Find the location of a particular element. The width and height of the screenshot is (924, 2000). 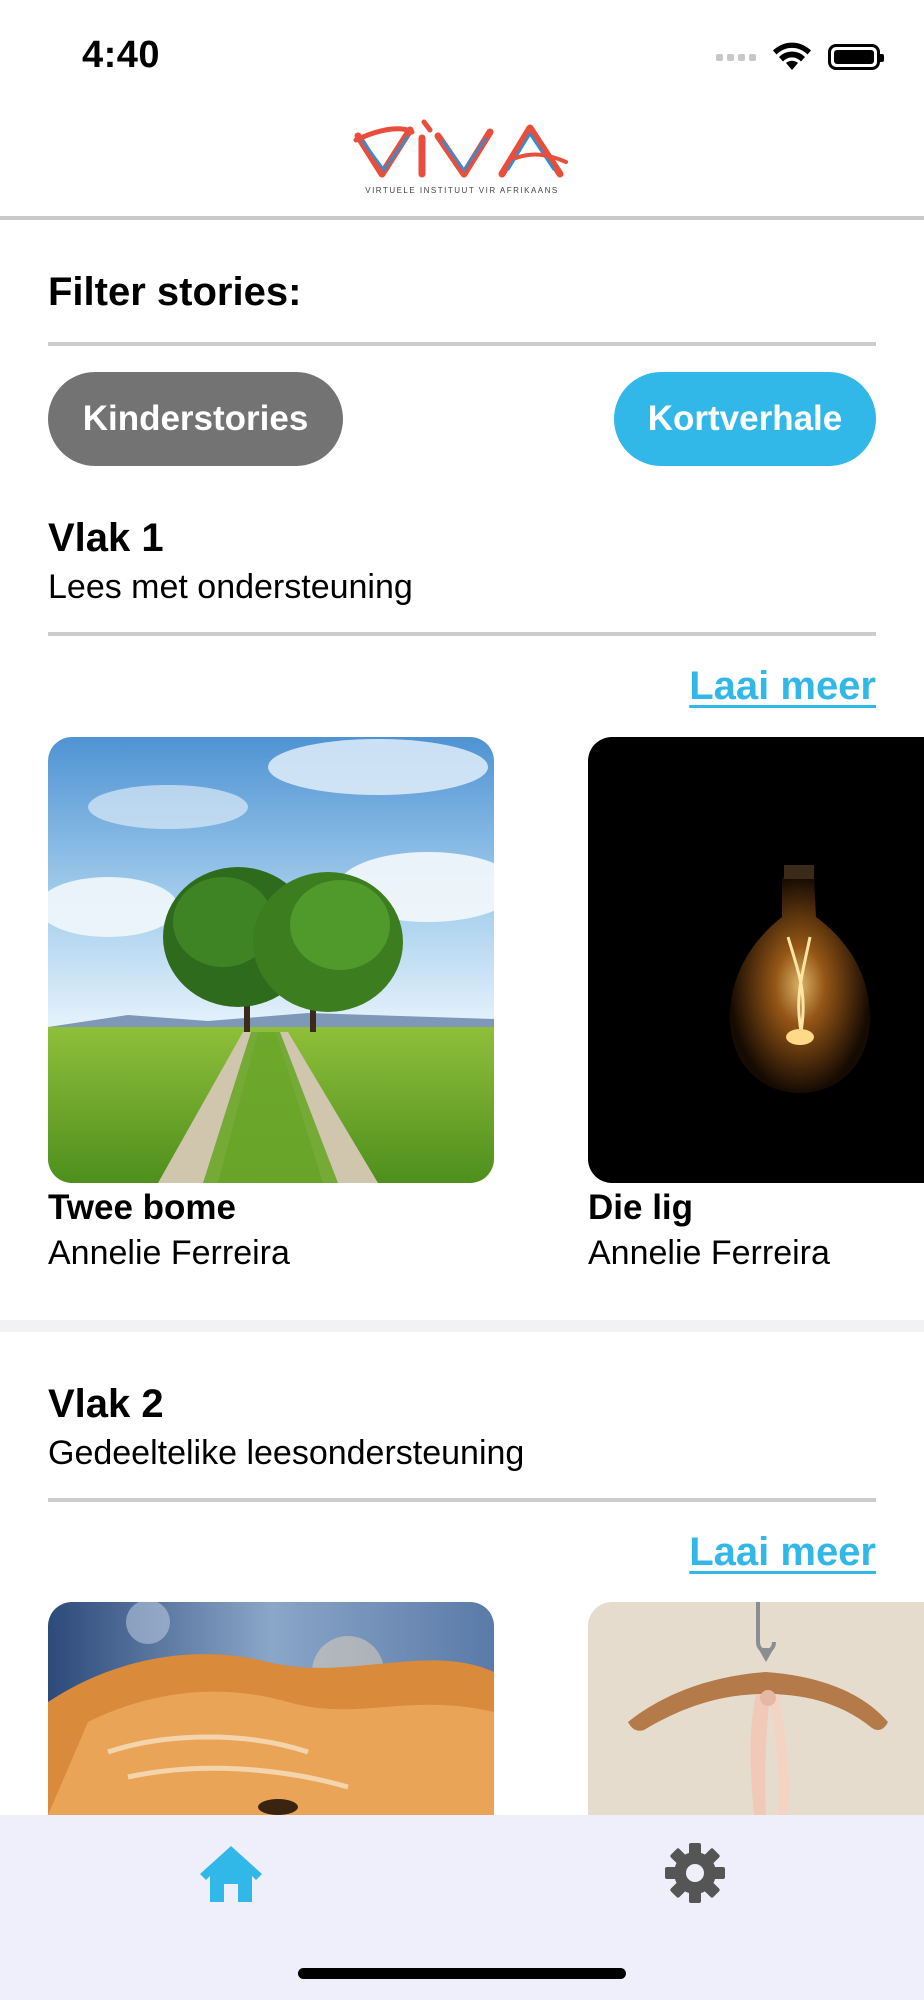

cellular-signal-icon is located at coordinates (736, 57).